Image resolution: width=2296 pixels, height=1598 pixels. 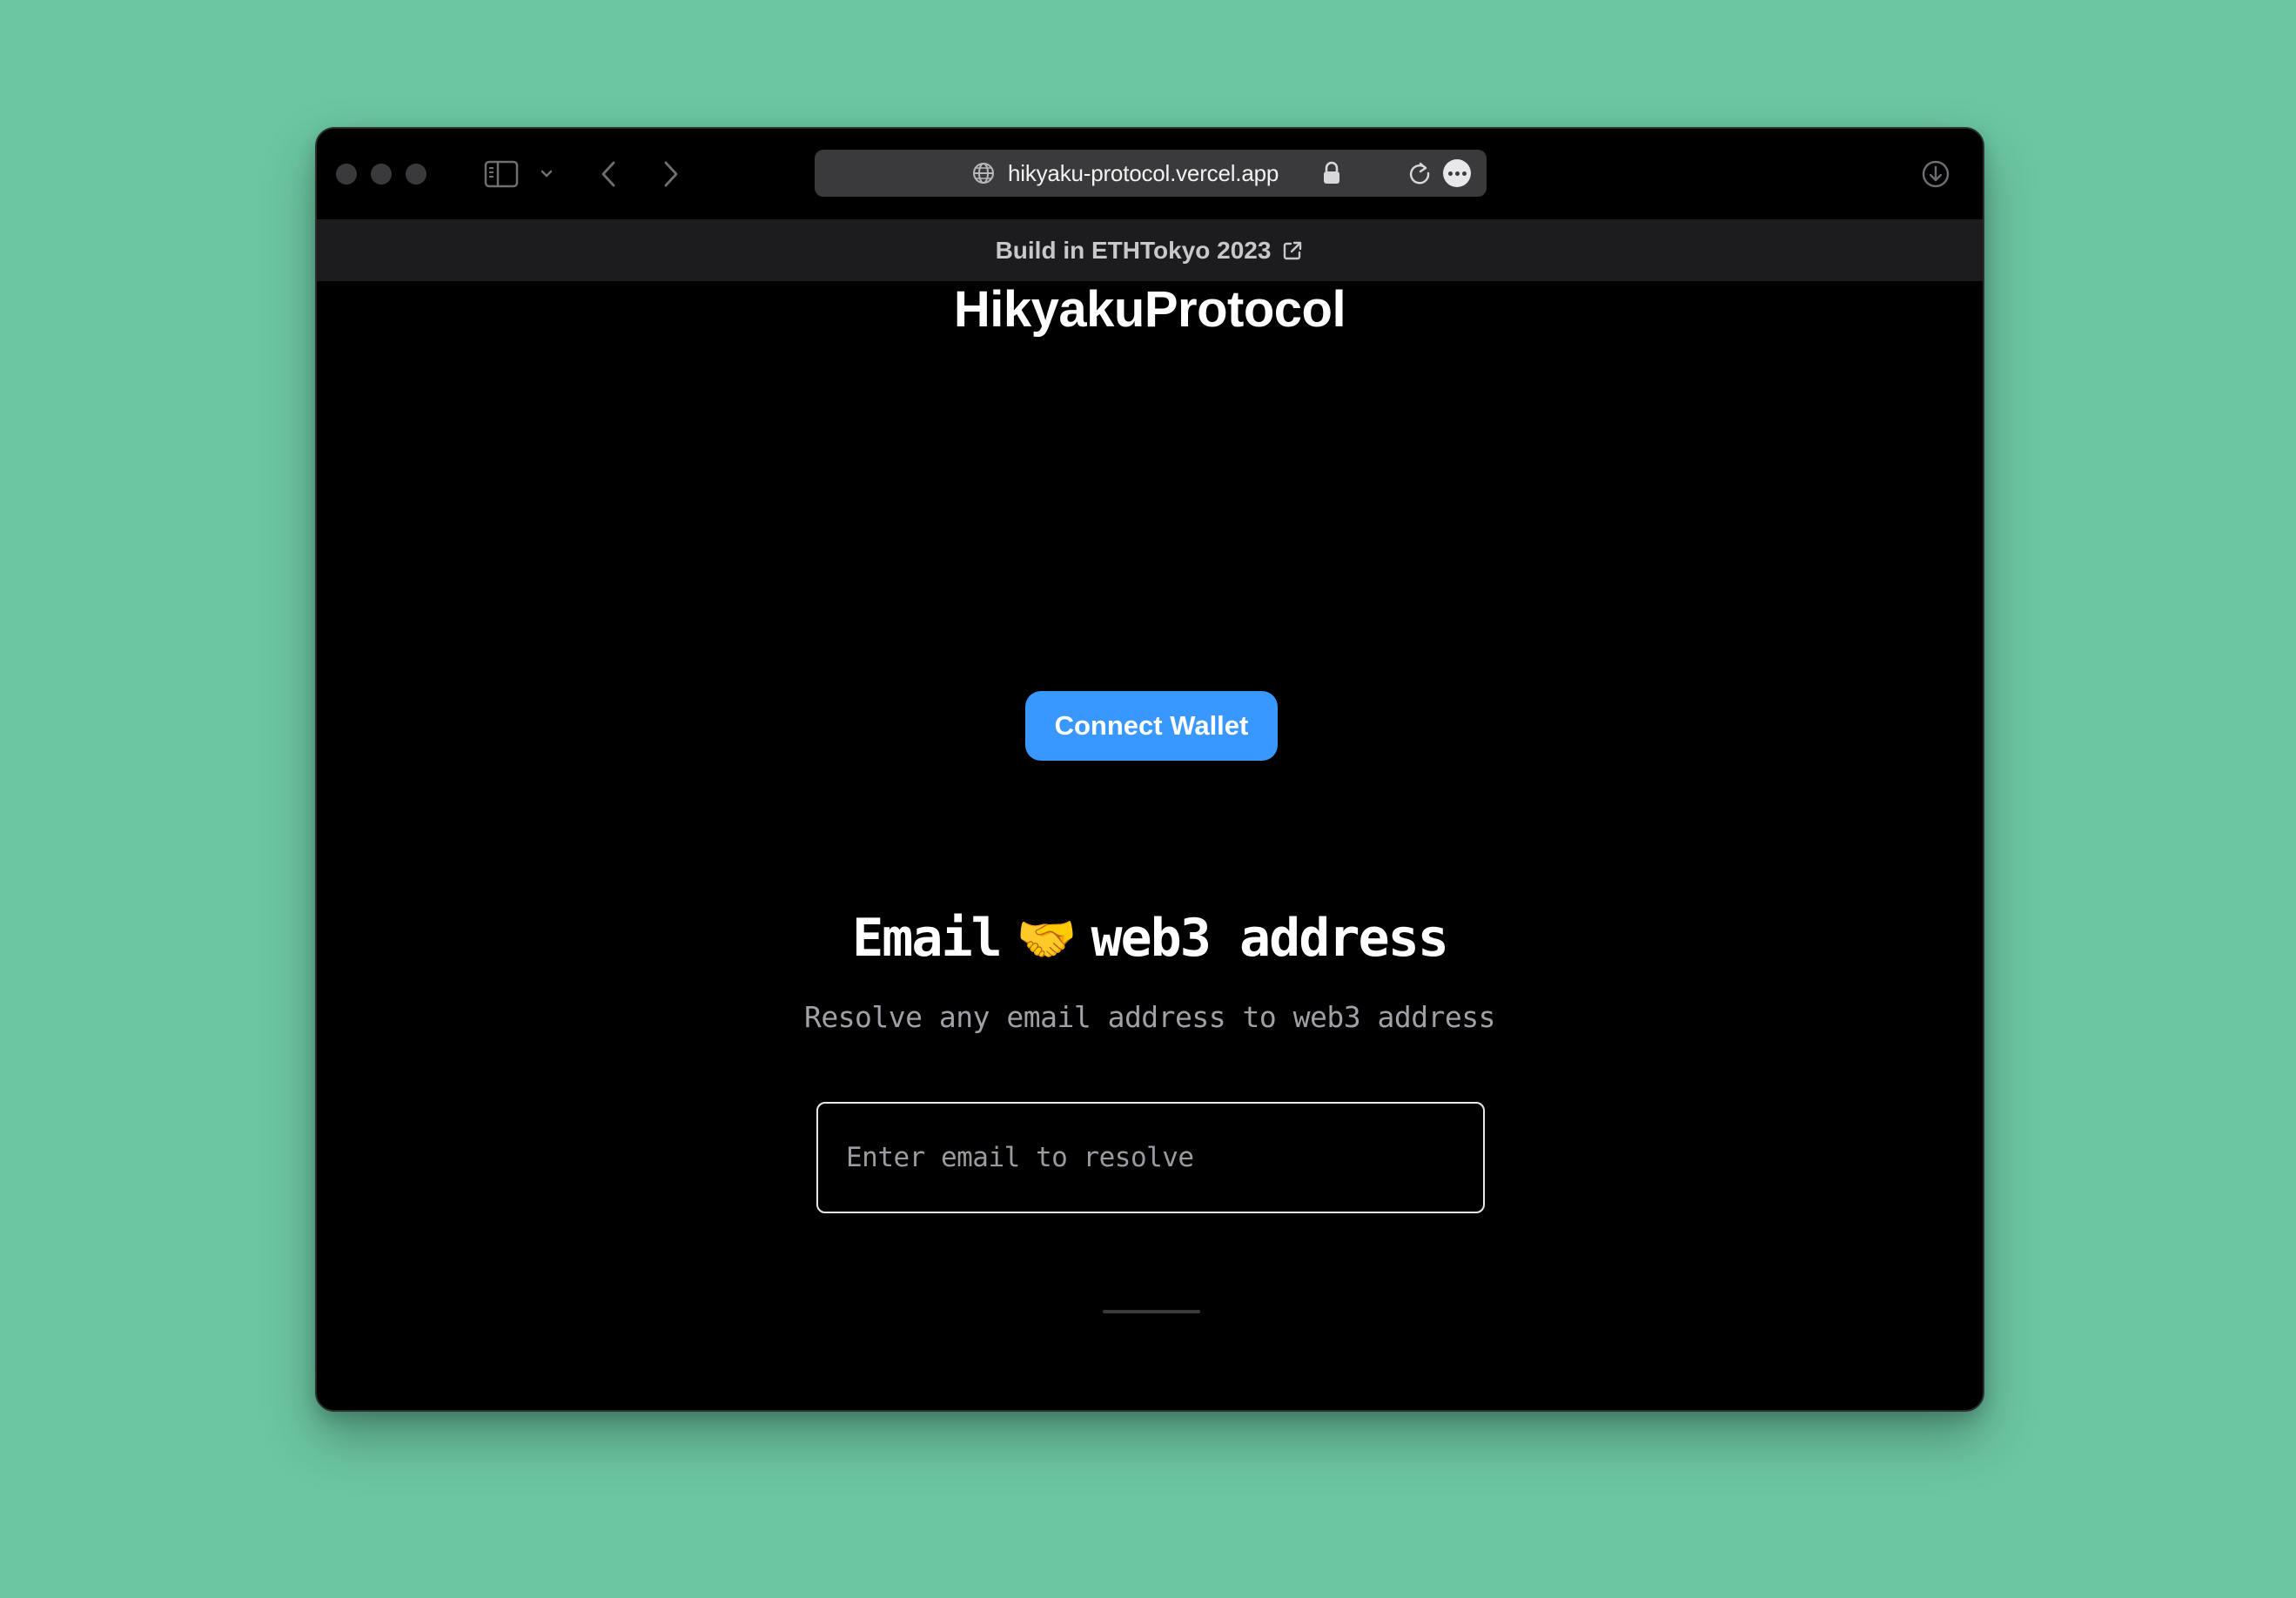 I want to click on hero-title: Email 🤝 web3 address, so click(x=1150, y=939).